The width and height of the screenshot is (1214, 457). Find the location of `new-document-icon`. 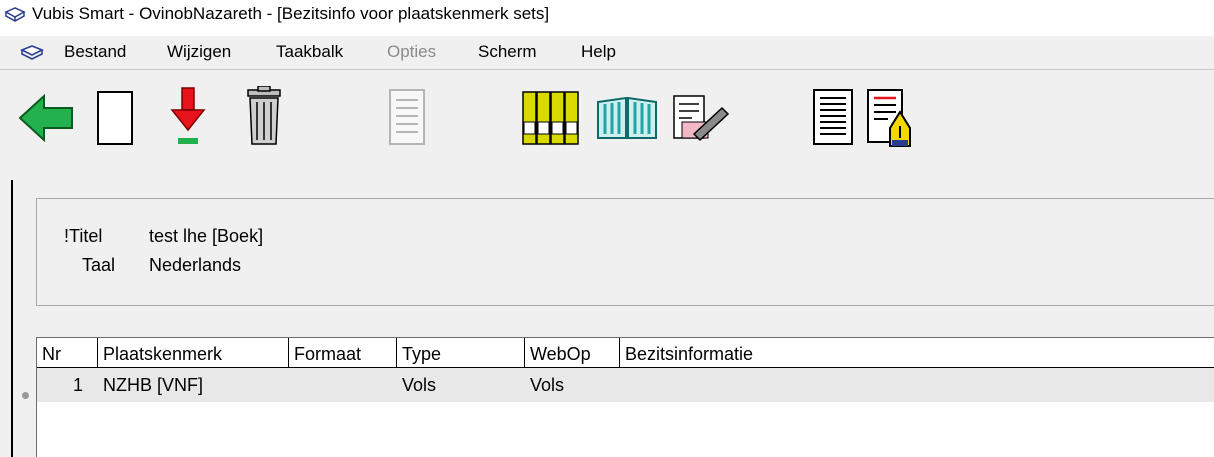

new-document-icon is located at coordinates (115, 118).